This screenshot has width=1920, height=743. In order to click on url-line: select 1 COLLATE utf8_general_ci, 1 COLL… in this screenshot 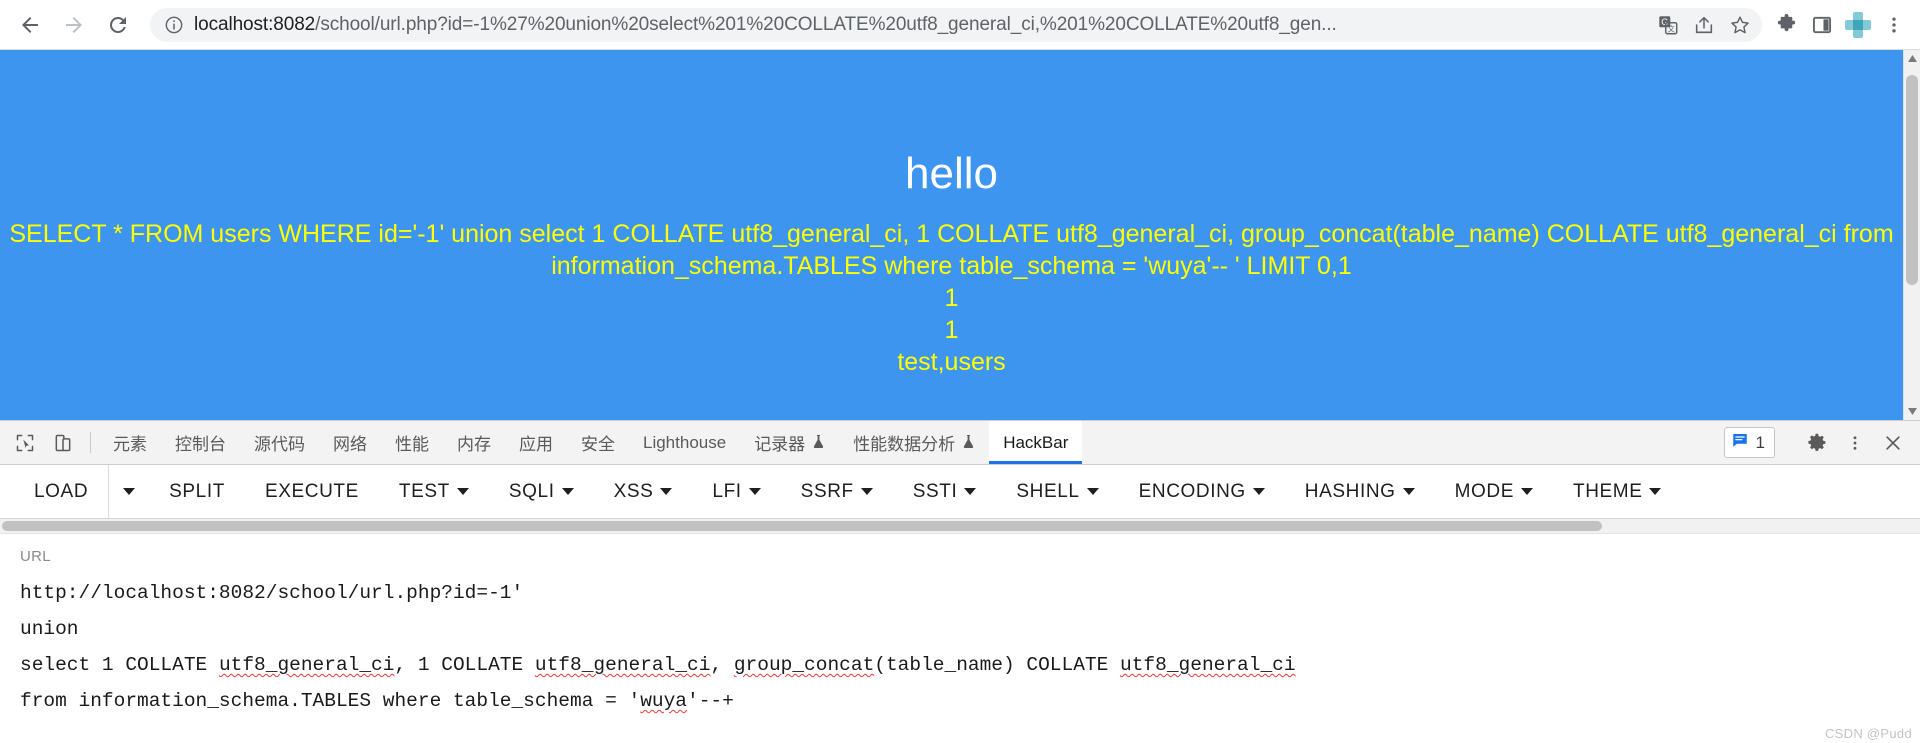, I will do `click(658, 665)`.